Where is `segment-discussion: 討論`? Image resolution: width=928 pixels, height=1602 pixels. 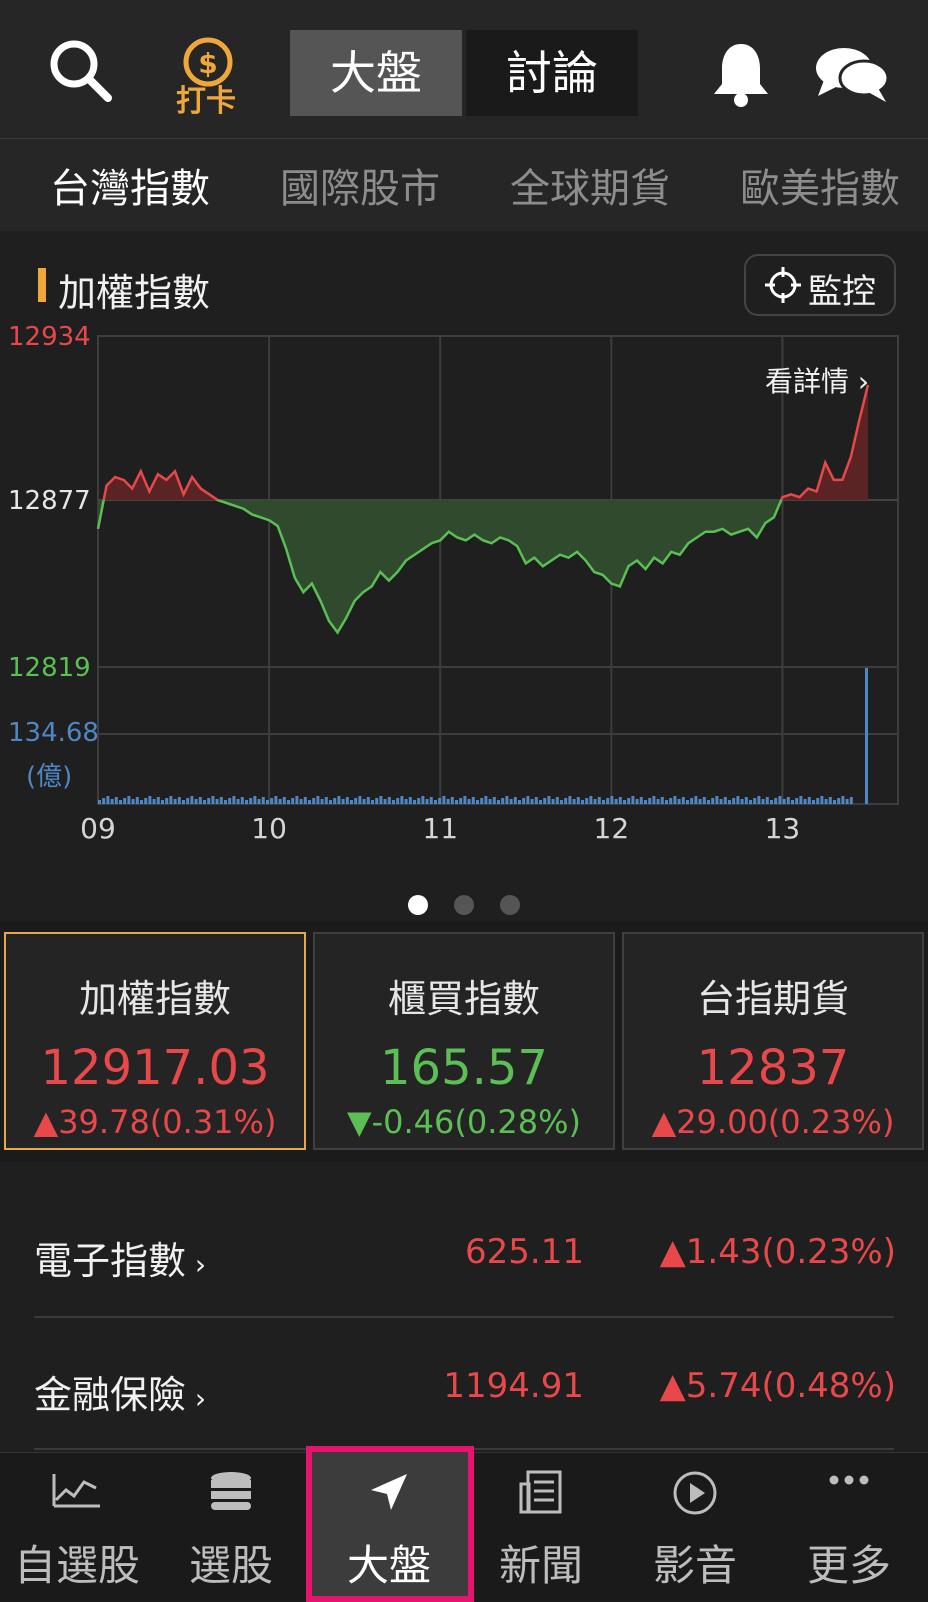 segment-discussion: 討論 is located at coordinates (552, 73).